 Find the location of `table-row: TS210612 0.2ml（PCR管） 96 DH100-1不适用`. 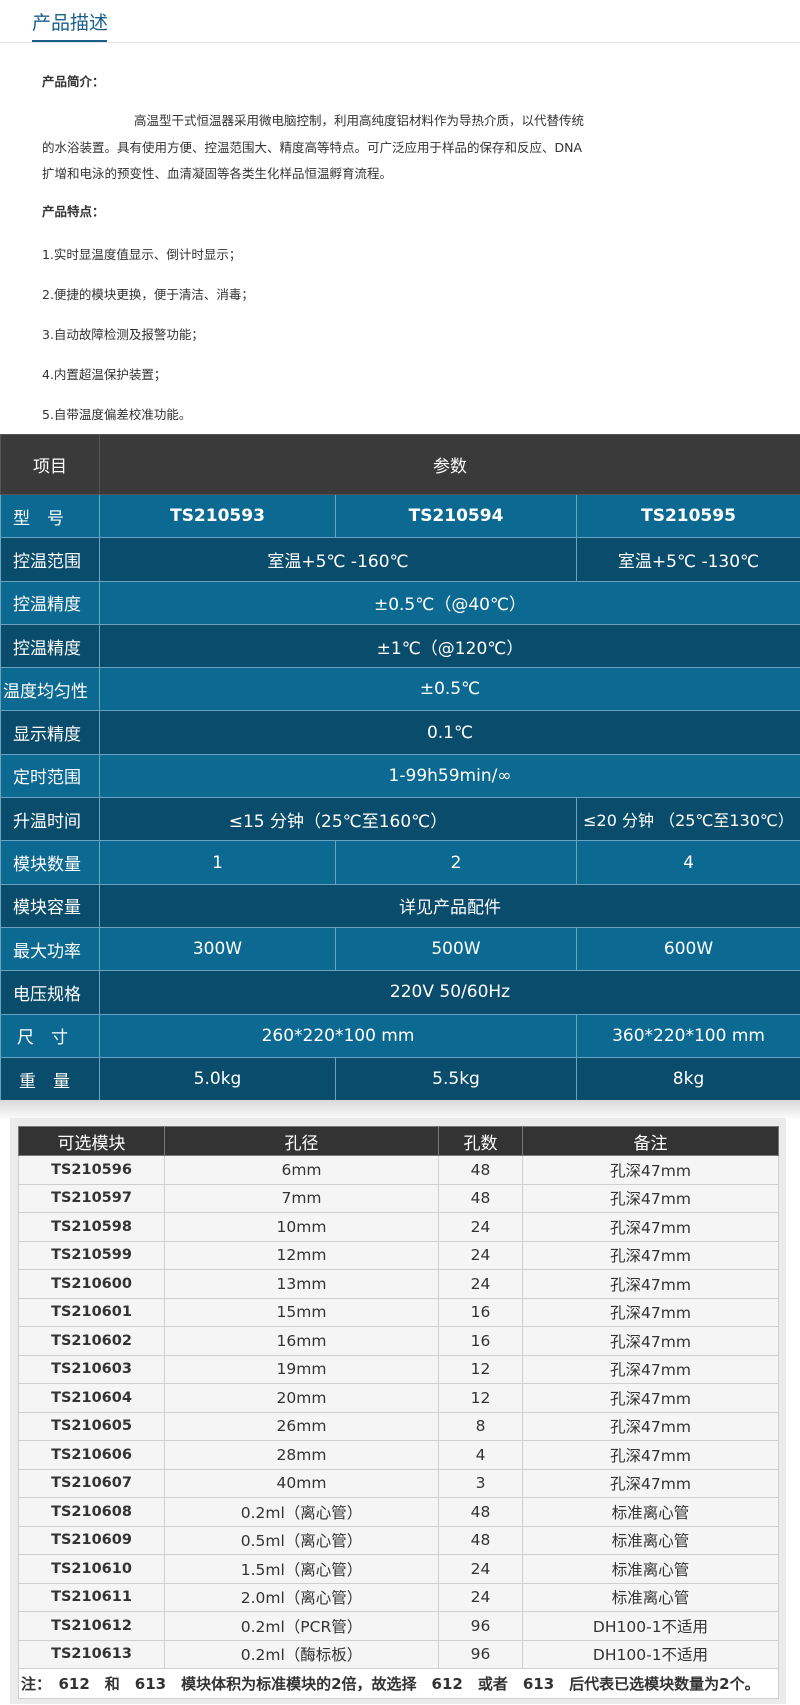

table-row: TS210612 0.2ml（PCR管） 96 DH100-1不适用 is located at coordinates (398, 1626).